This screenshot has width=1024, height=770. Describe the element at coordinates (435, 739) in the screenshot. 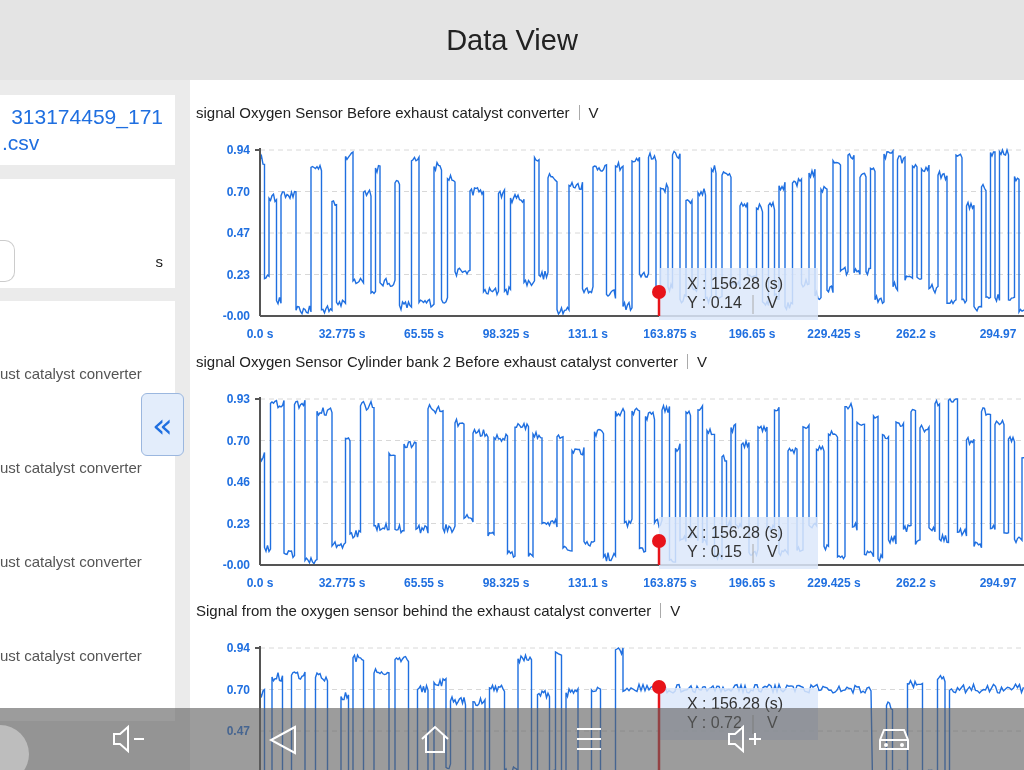

I see `home-icon` at that location.